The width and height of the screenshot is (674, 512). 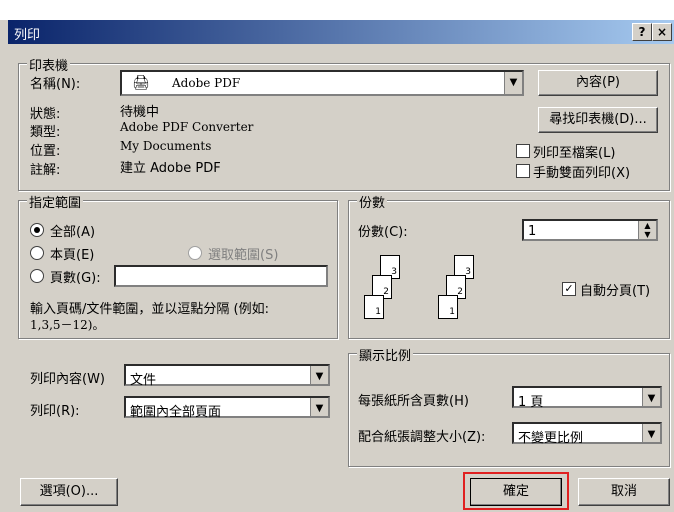 I want to click on zoom-legend: 顯示比例, so click(x=385, y=354).